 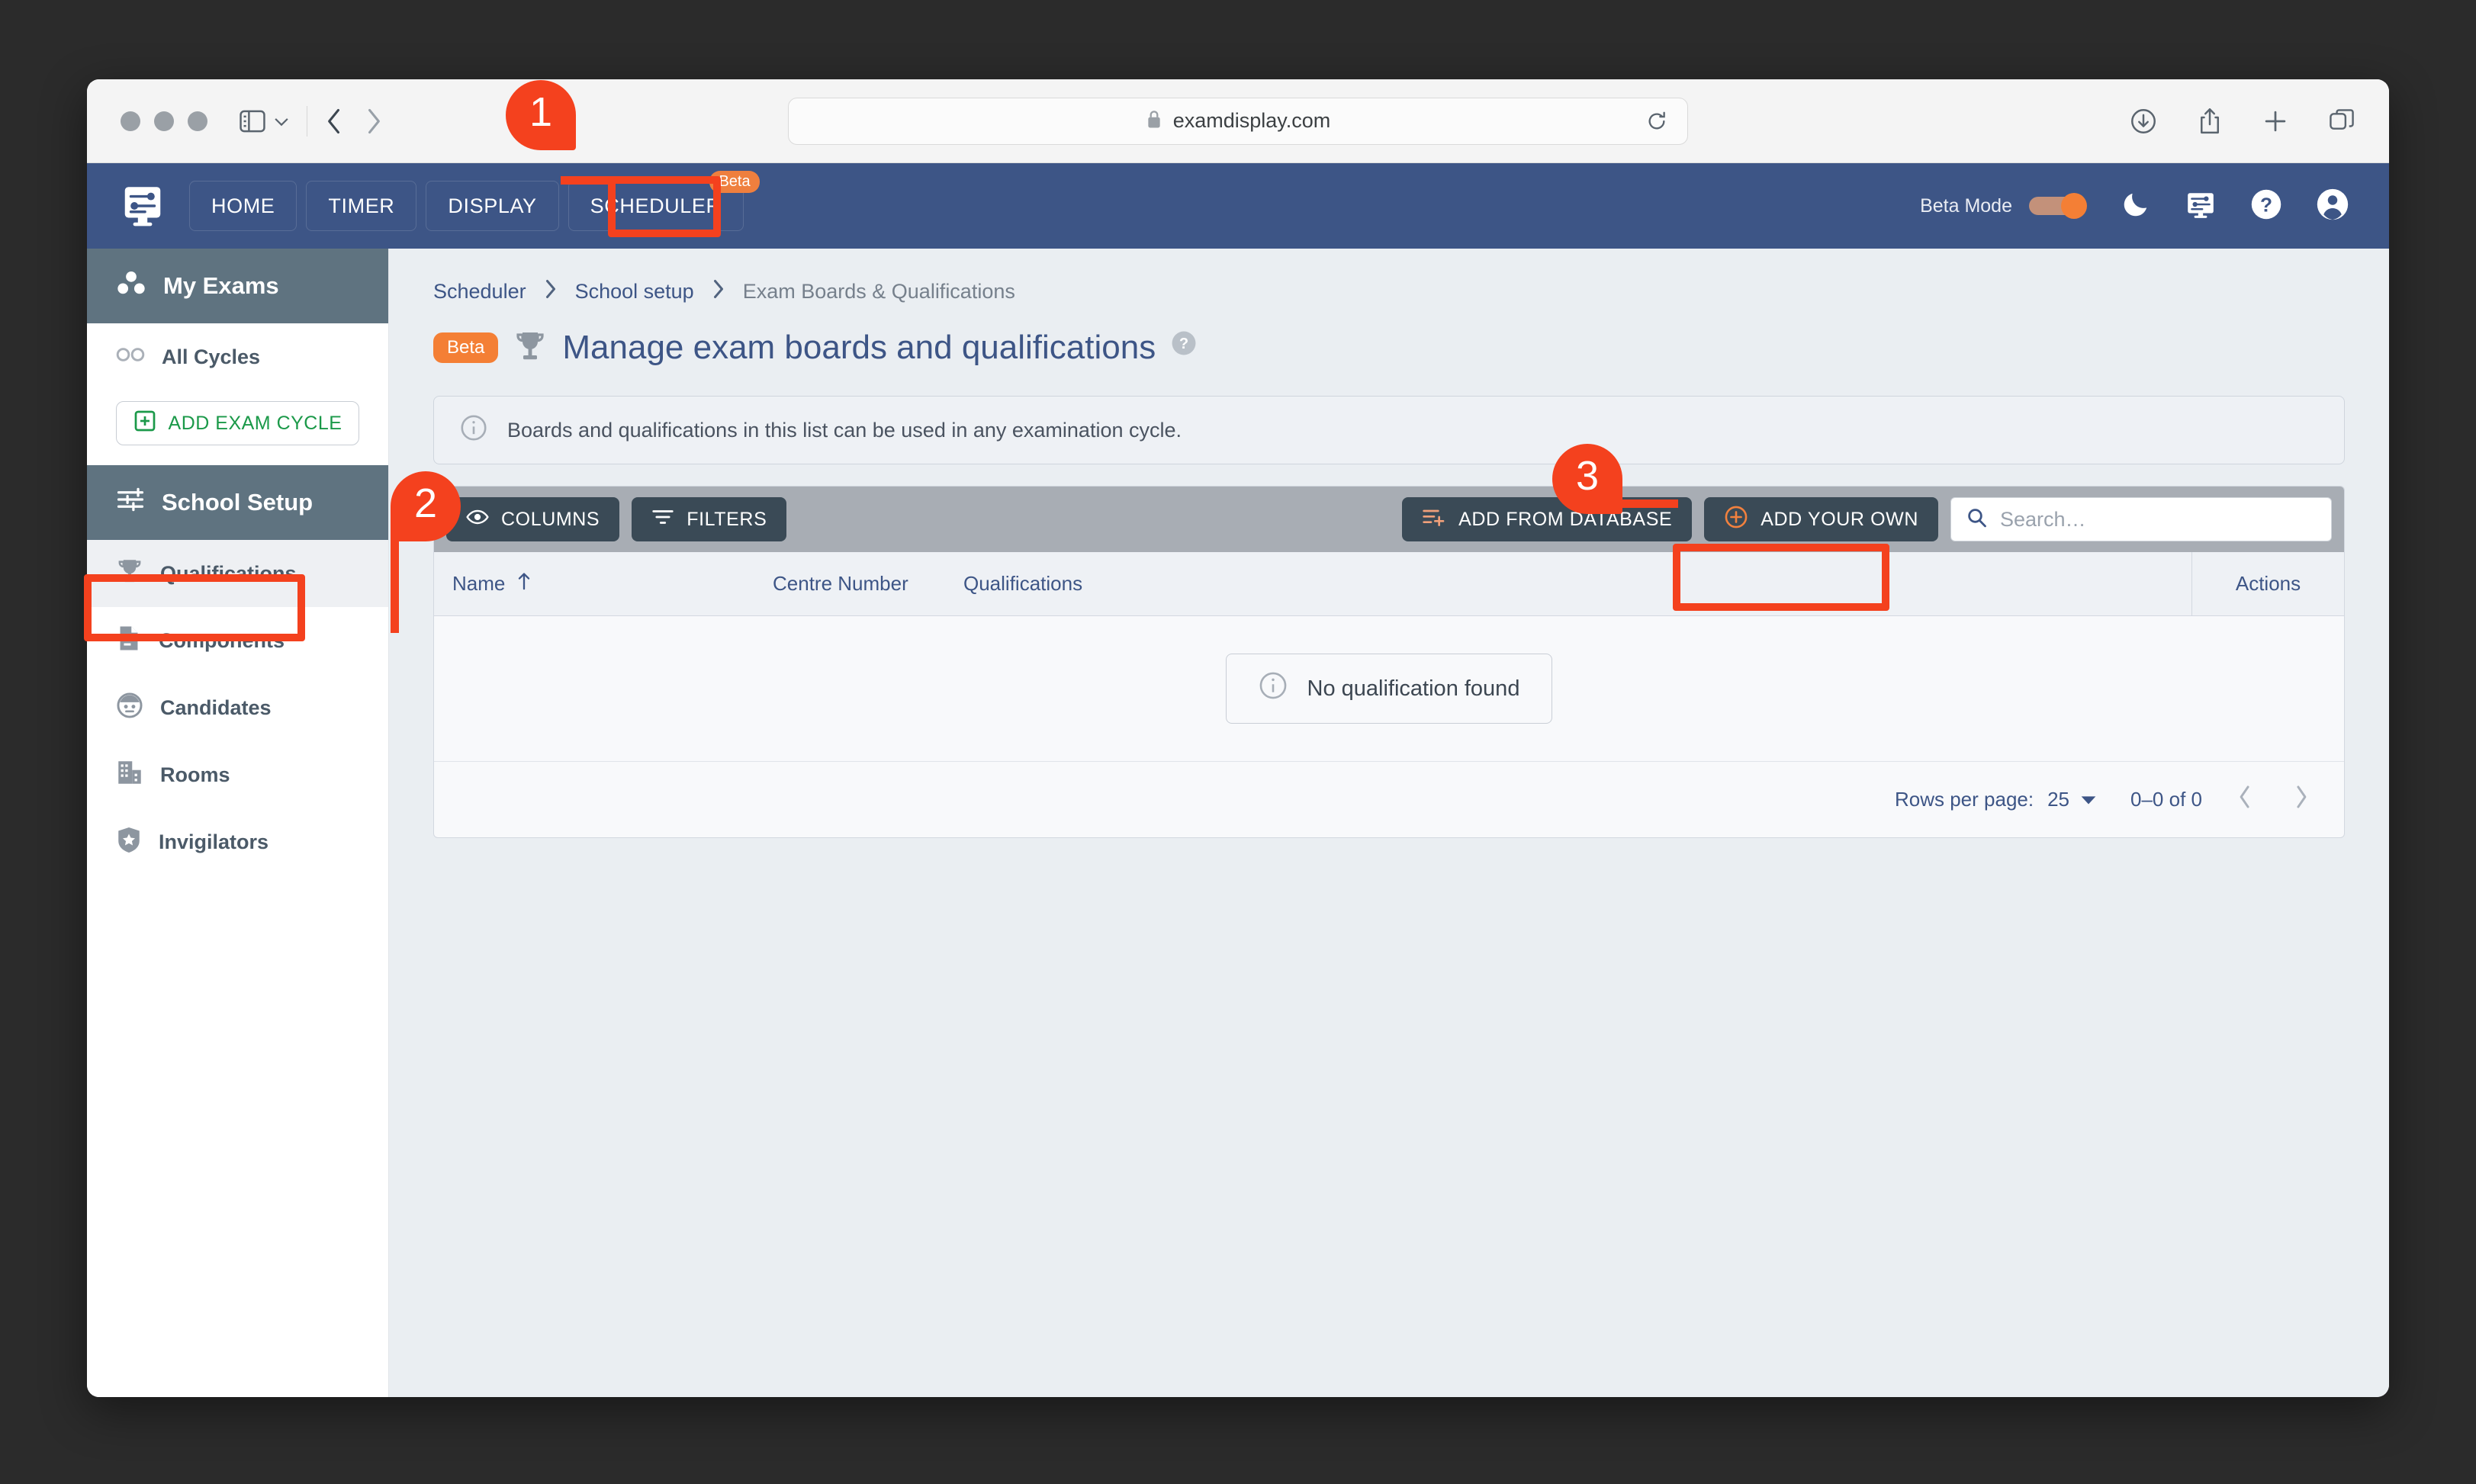 What do you see at coordinates (2166, 800) in the screenshot?
I see `pagination-range: 0–0 of 0` at bounding box center [2166, 800].